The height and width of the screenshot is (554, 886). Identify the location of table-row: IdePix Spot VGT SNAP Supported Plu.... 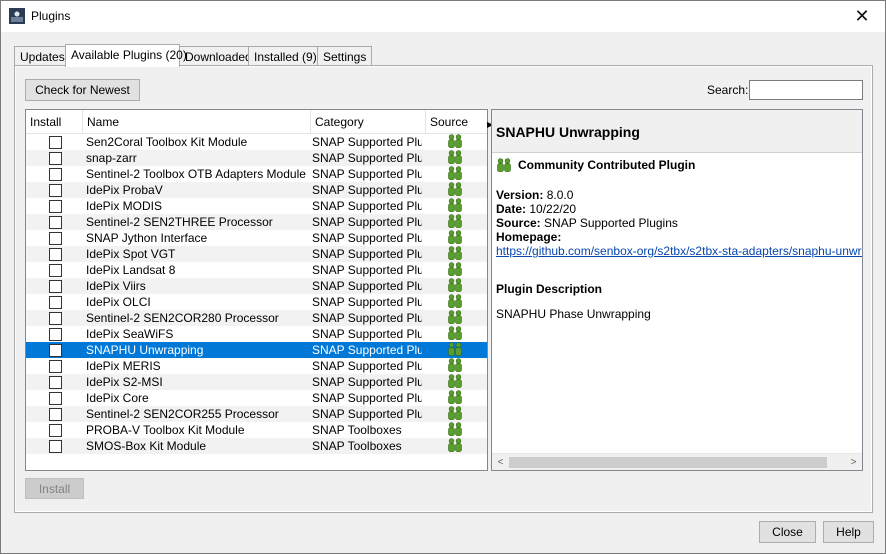
(256, 254).